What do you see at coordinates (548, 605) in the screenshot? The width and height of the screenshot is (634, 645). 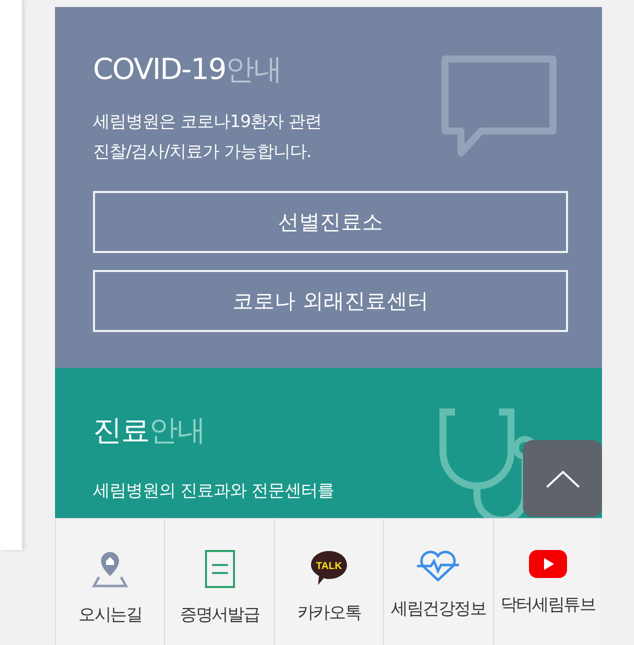 I see `nav-label: 닥터세림튜브` at bounding box center [548, 605].